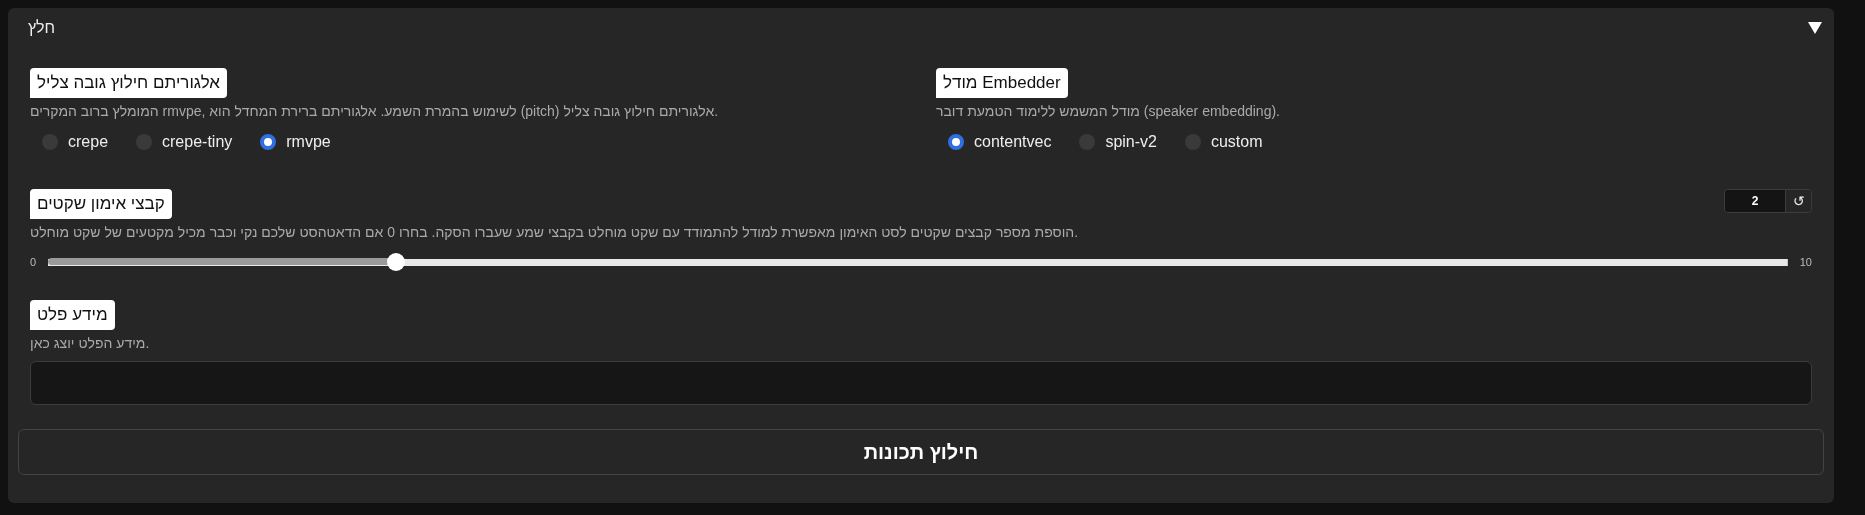  Describe the element at coordinates (921, 452) in the screenshot. I see `extract-button: חילוץ תכונות` at that location.